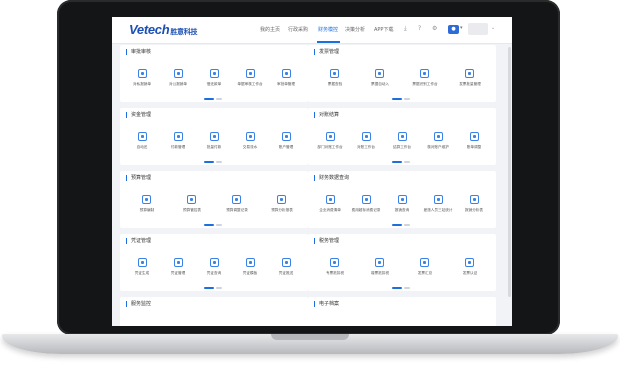 The width and height of the screenshot is (620, 371). I want to click on section-card: 资金管理自动还 付款管理 批量付款 交易流水 账户管理, so click(214, 136).